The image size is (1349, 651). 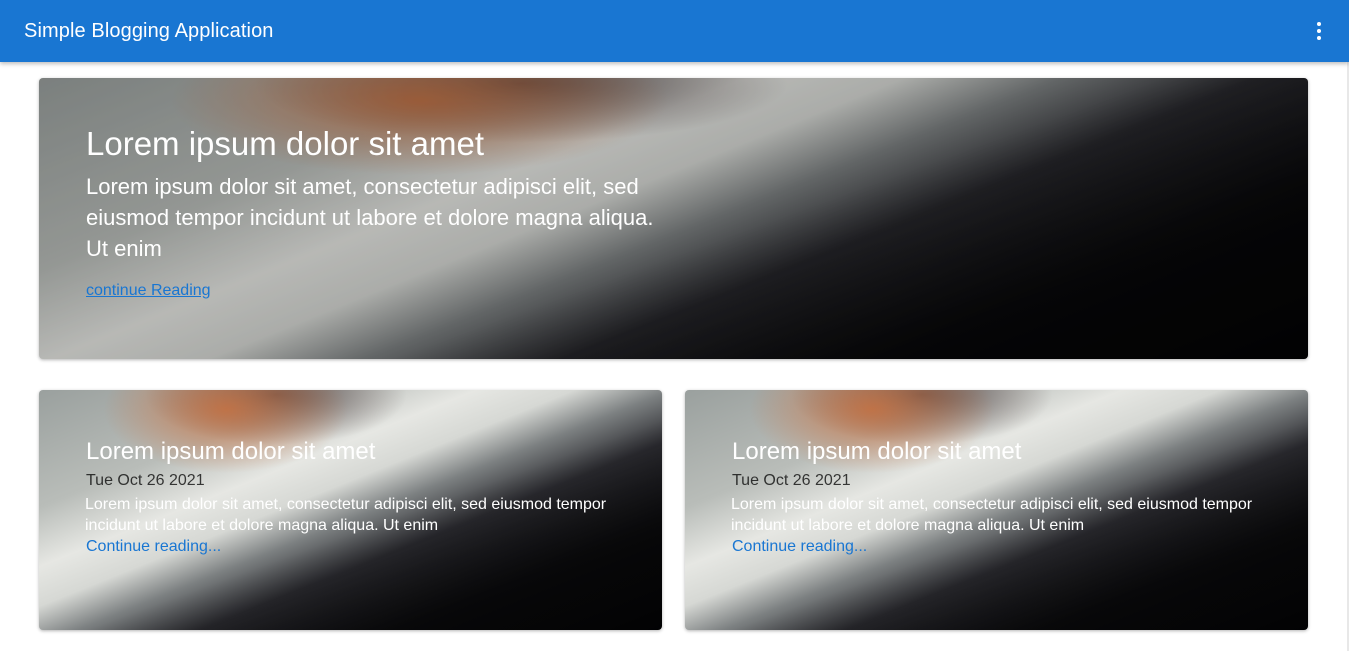 I want to click on featured-post-title: Lorem ipsum dolor sit amet, so click(x=285, y=143).